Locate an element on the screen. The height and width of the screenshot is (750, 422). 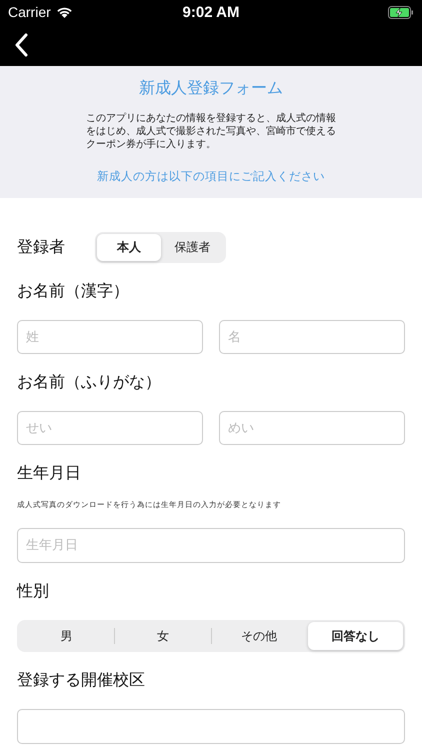
back-icon is located at coordinates (21, 45).